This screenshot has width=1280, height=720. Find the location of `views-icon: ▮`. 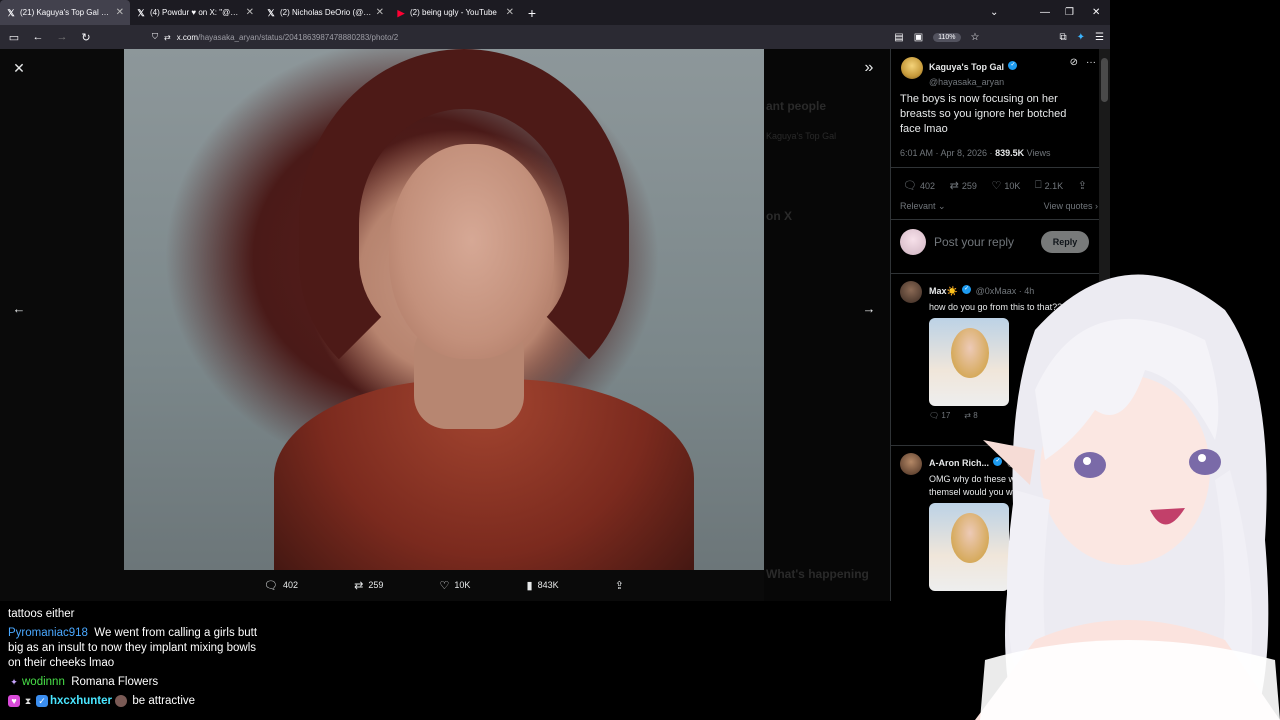

views-icon: ▮ is located at coordinates (529, 585).